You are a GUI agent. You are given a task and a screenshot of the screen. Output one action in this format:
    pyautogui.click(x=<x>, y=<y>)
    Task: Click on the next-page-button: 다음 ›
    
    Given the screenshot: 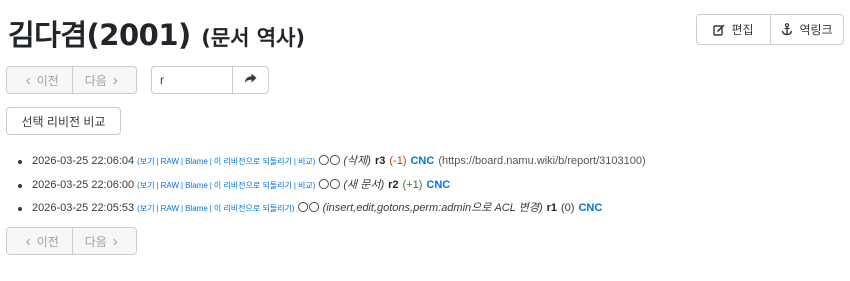 What is the action you would take?
    pyautogui.click(x=103, y=80)
    